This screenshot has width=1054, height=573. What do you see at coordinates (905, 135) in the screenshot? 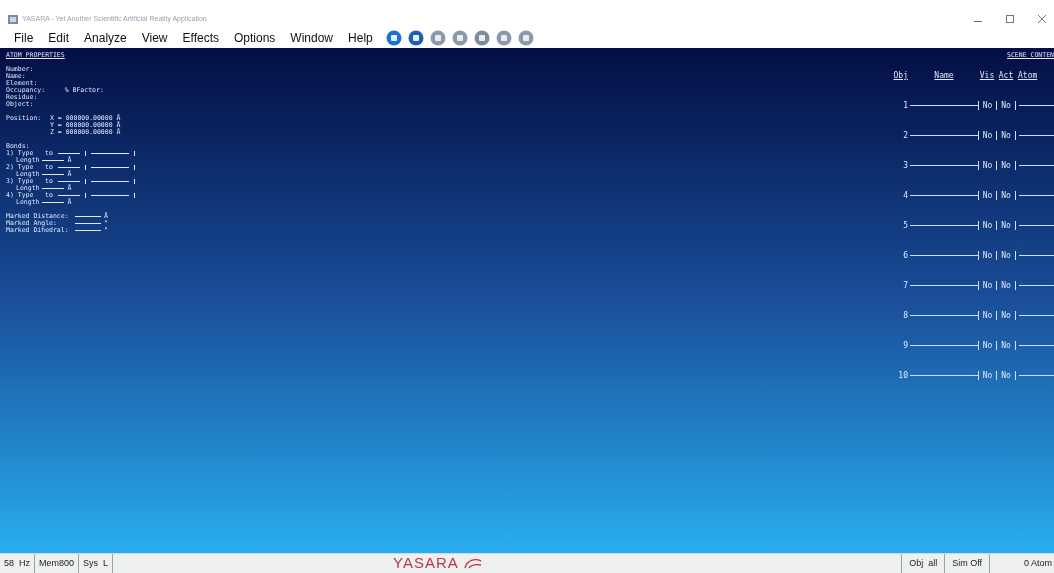
I see `object-number: 2` at bounding box center [905, 135].